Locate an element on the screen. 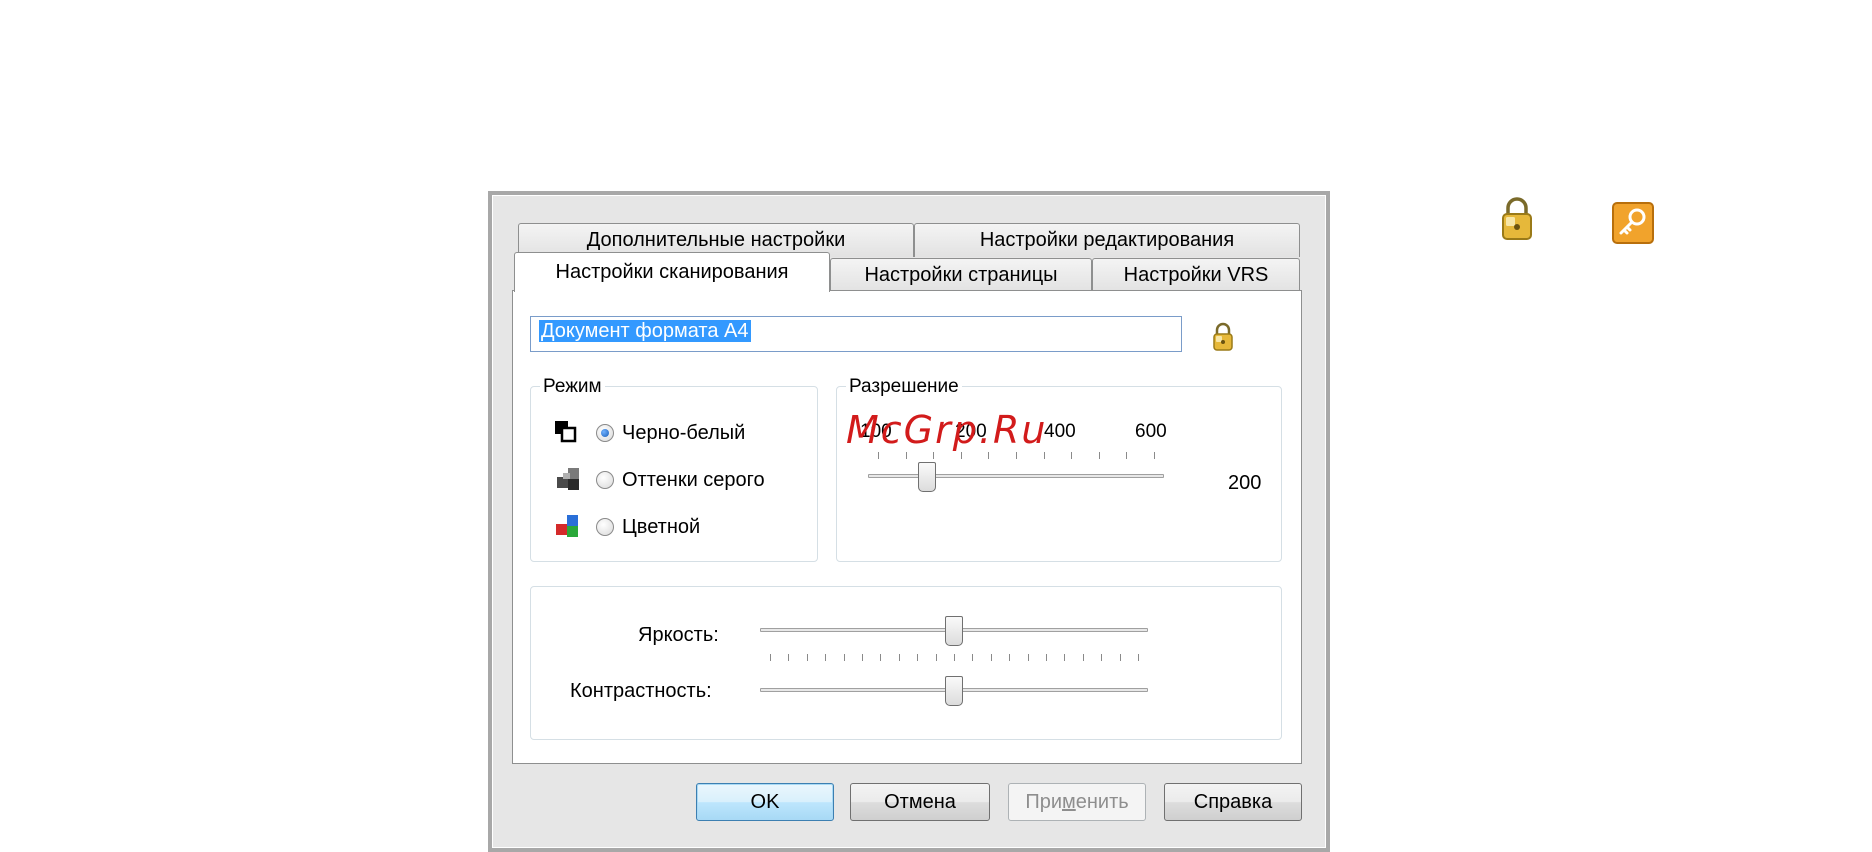 This screenshot has width=1872, height=852. tab-label: Настройки страницы is located at coordinates (961, 275).